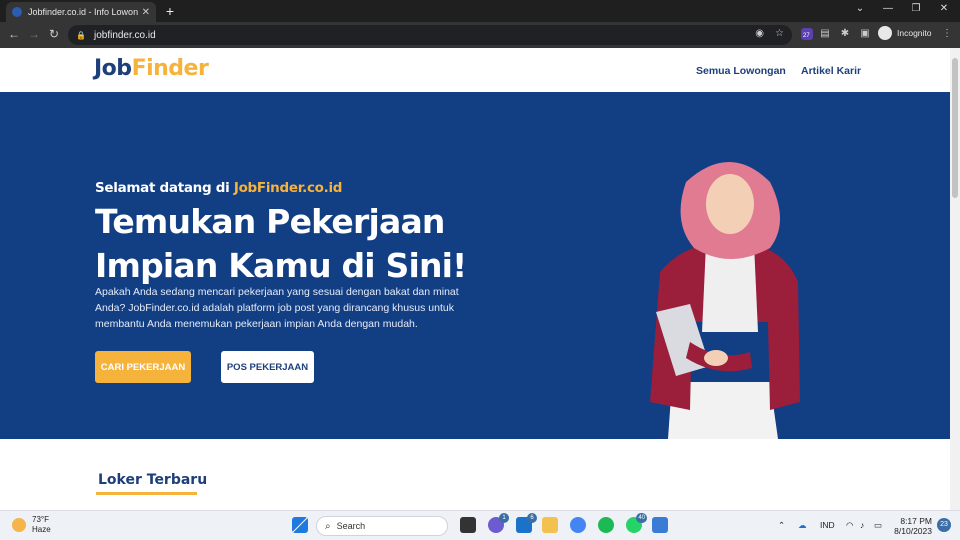 The image size is (960, 540). I want to click on clock-time: 8:17 PM, so click(916, 521).